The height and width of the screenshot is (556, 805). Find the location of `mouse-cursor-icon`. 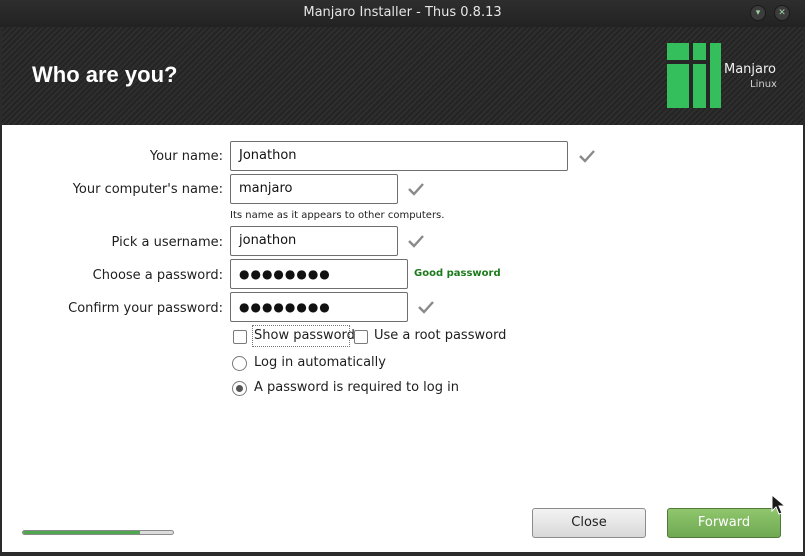

mouse-cursor-icon is located at coordinates (779, 504).